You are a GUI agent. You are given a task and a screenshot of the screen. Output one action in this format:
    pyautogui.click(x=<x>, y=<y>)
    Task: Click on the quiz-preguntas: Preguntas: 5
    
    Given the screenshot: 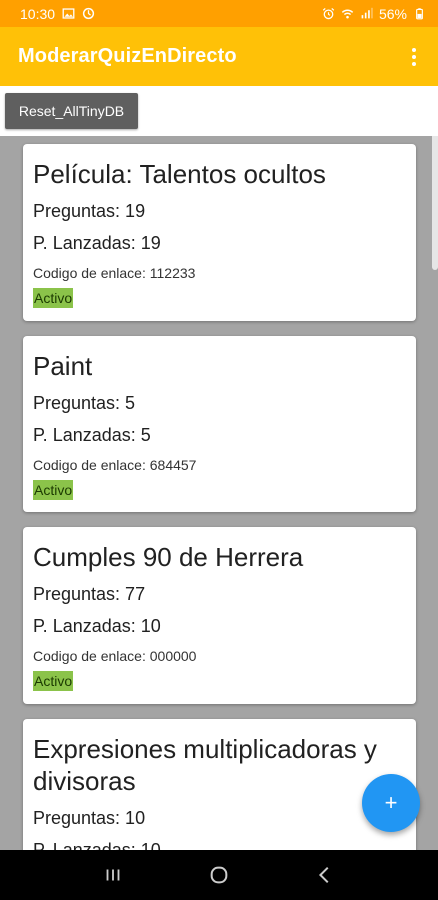 What is the action you would take?
    pyautogui.click(x=84, y=403)
    